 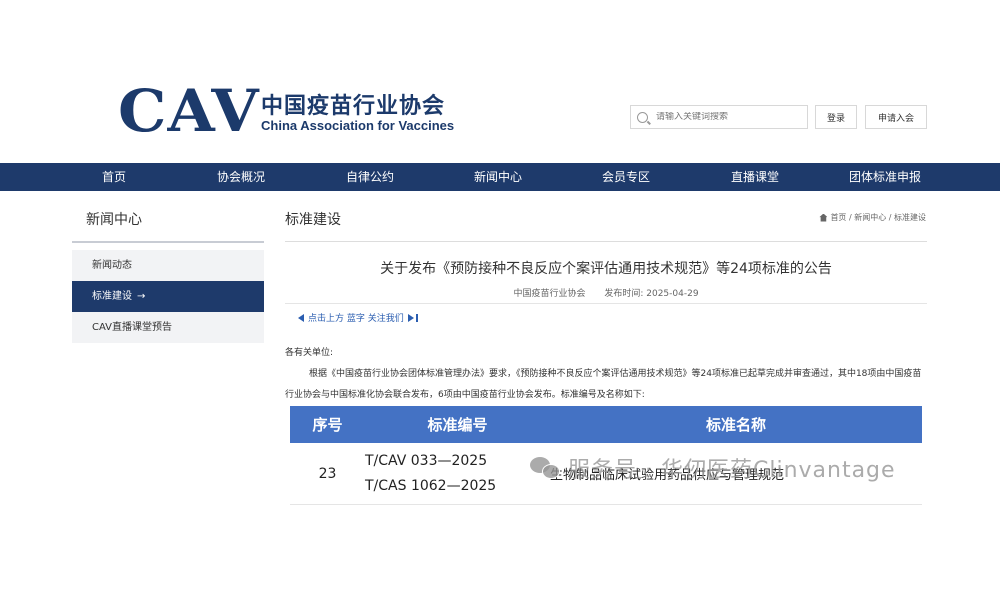 I want to click on cell-code: T/CAV 033—2025 T/CAS 1062—2025, so click(x=457, y=474).